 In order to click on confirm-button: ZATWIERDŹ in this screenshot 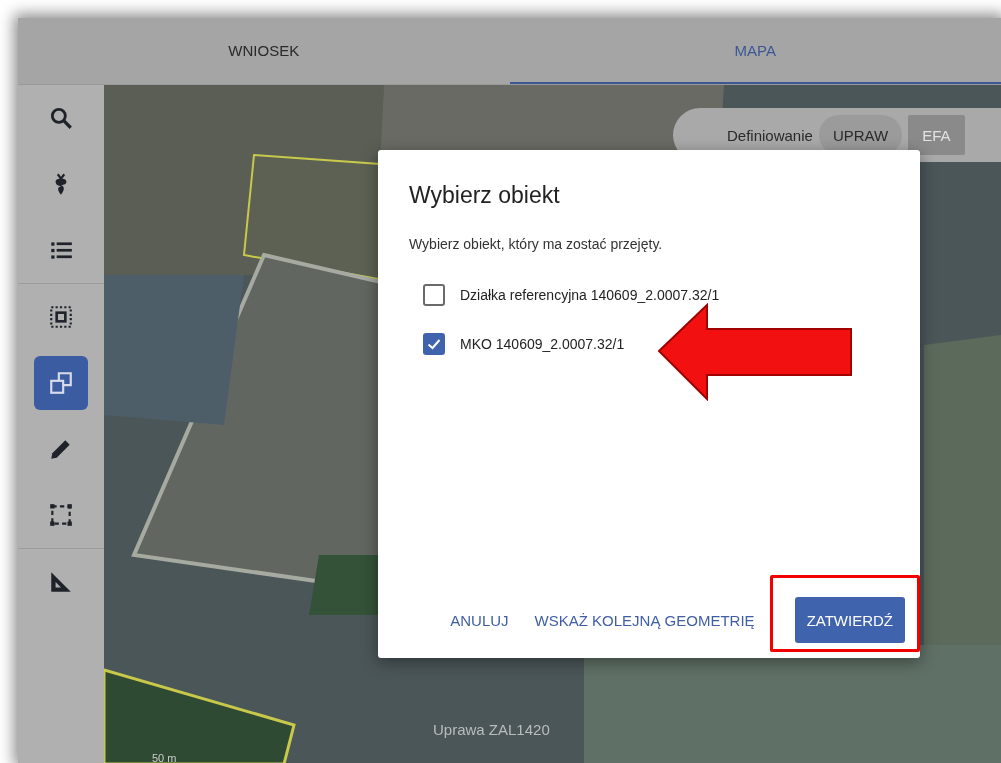, I will do `click(849, 620)`.